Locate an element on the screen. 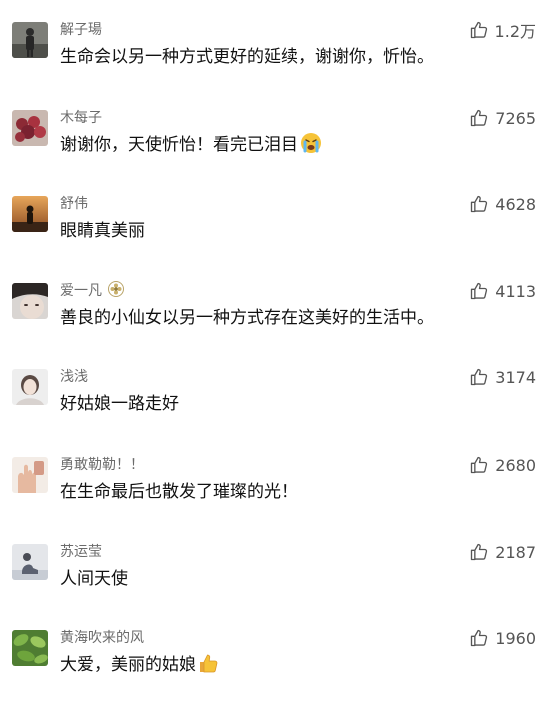 The width and height of the screenshot is (550, 710). like-button: 2680 is located at coordinates (502, 465).